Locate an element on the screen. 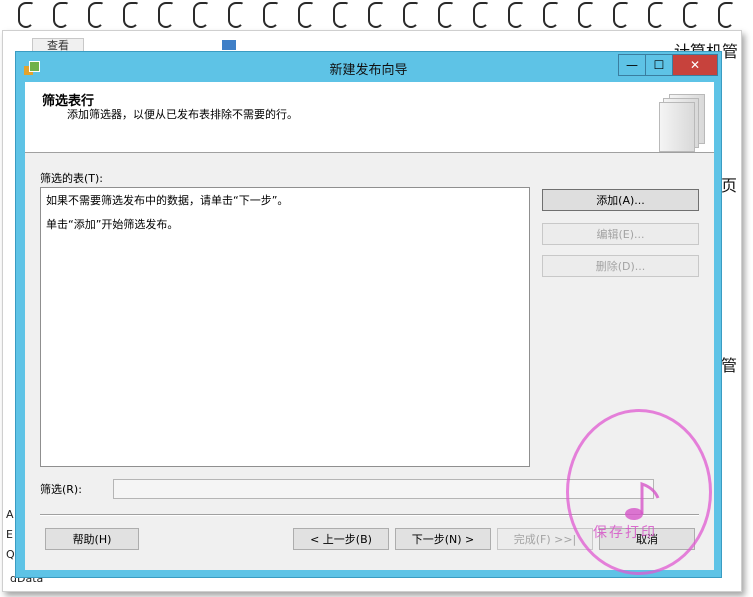 The height and width of the screenshot is (597, 753). help-button: 帮助(H) is located at coordinates (92, 539).